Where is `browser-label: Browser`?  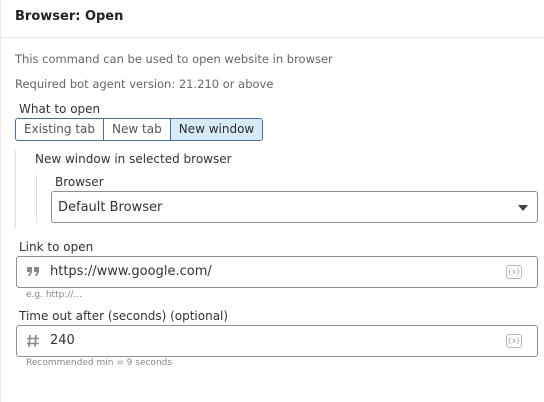 browser-label: Browser is located at coordinates (79, 182).